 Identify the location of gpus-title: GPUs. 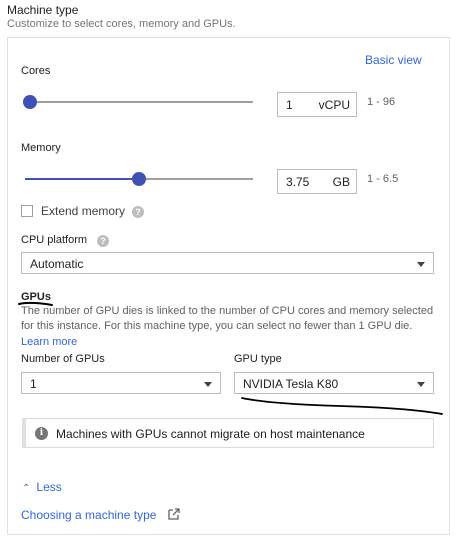
(36, 297).